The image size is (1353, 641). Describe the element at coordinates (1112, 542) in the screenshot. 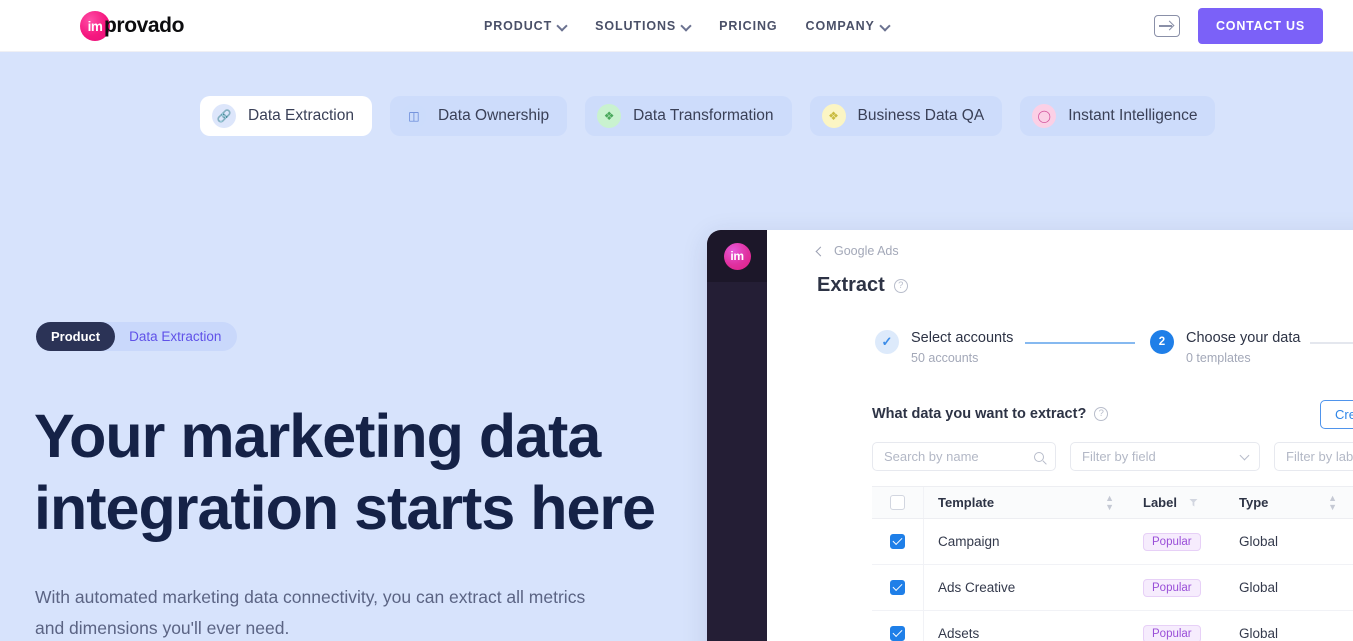

I see `table-row: Campaign Popular Global Detail` at that location.